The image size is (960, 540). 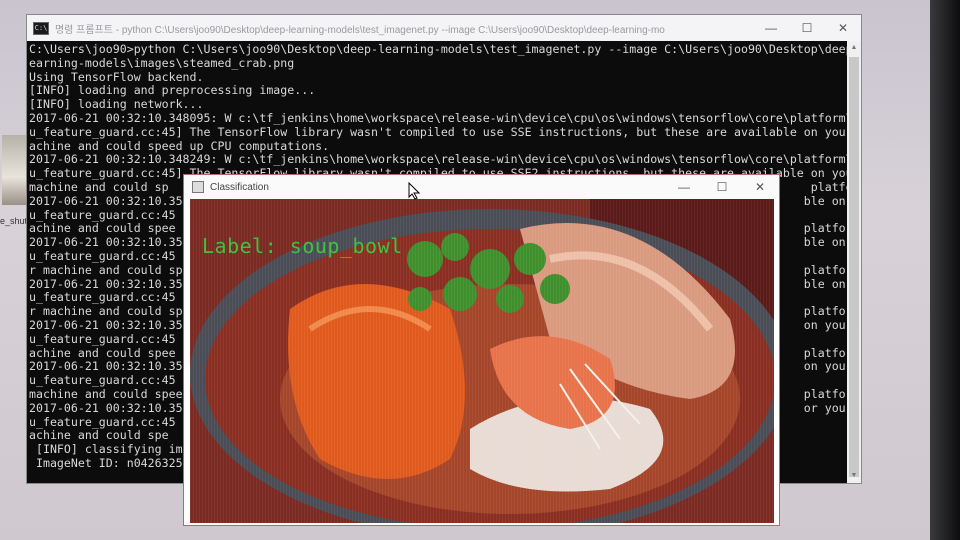 I want to click on classification-minimize-button: —, so click(x=684, y=187).